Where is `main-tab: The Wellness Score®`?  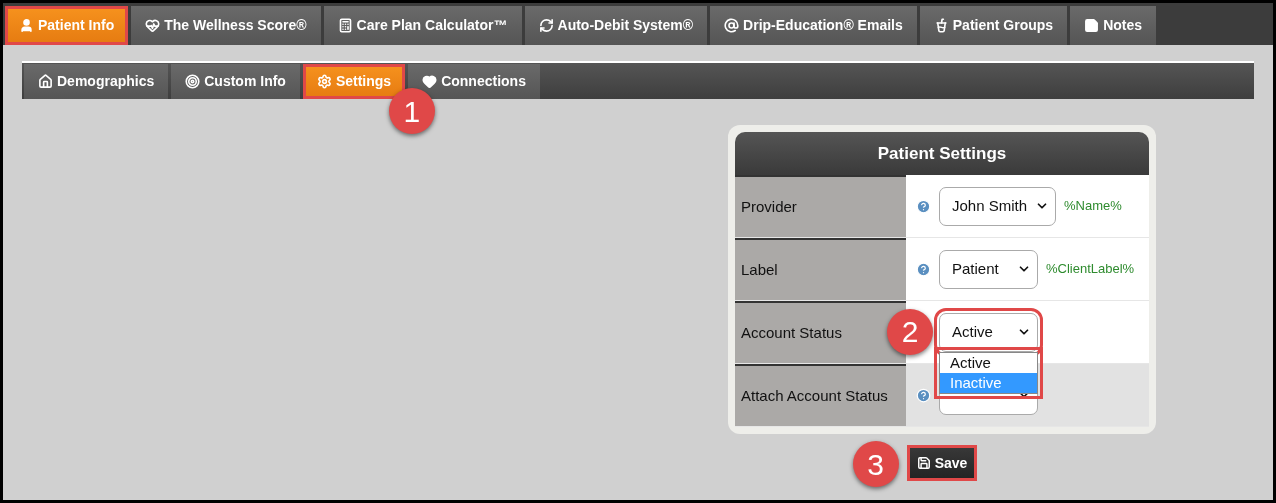 main-tab: The Wellness Score® is located at coordinates (226, 25).